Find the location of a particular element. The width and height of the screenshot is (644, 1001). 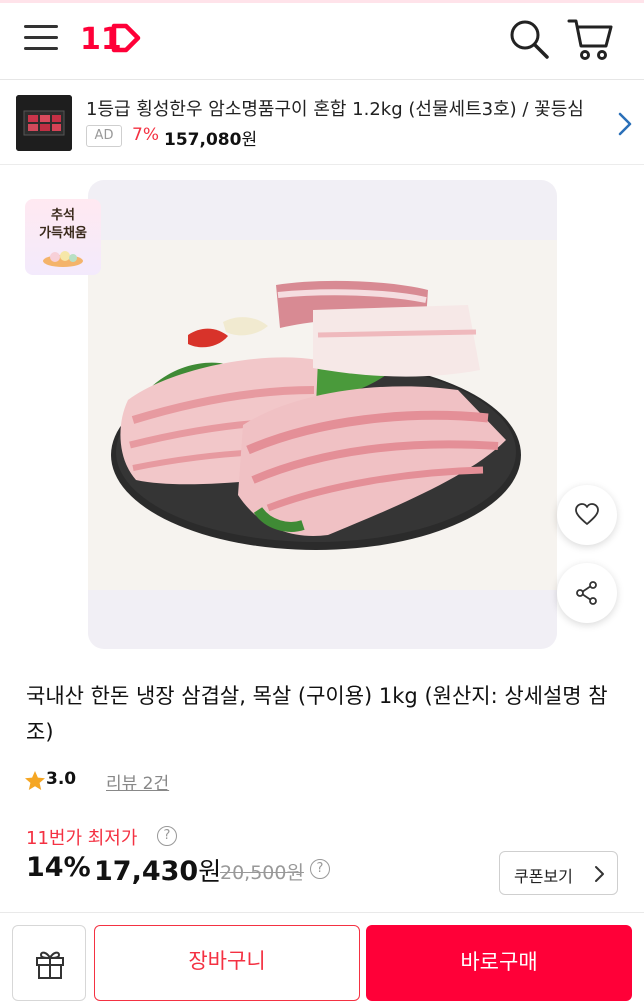

top-accent-line is located at coordinates (322, 1).